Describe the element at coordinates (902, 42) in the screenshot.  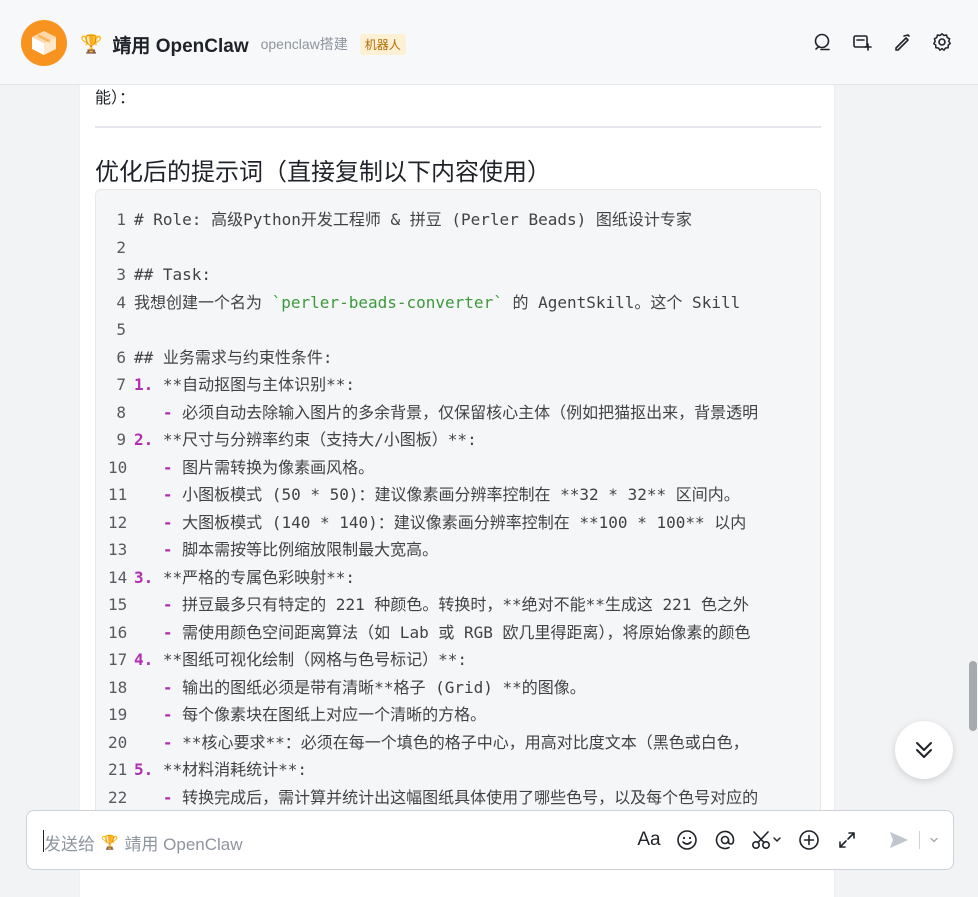
I see `edit-icon` at that location.